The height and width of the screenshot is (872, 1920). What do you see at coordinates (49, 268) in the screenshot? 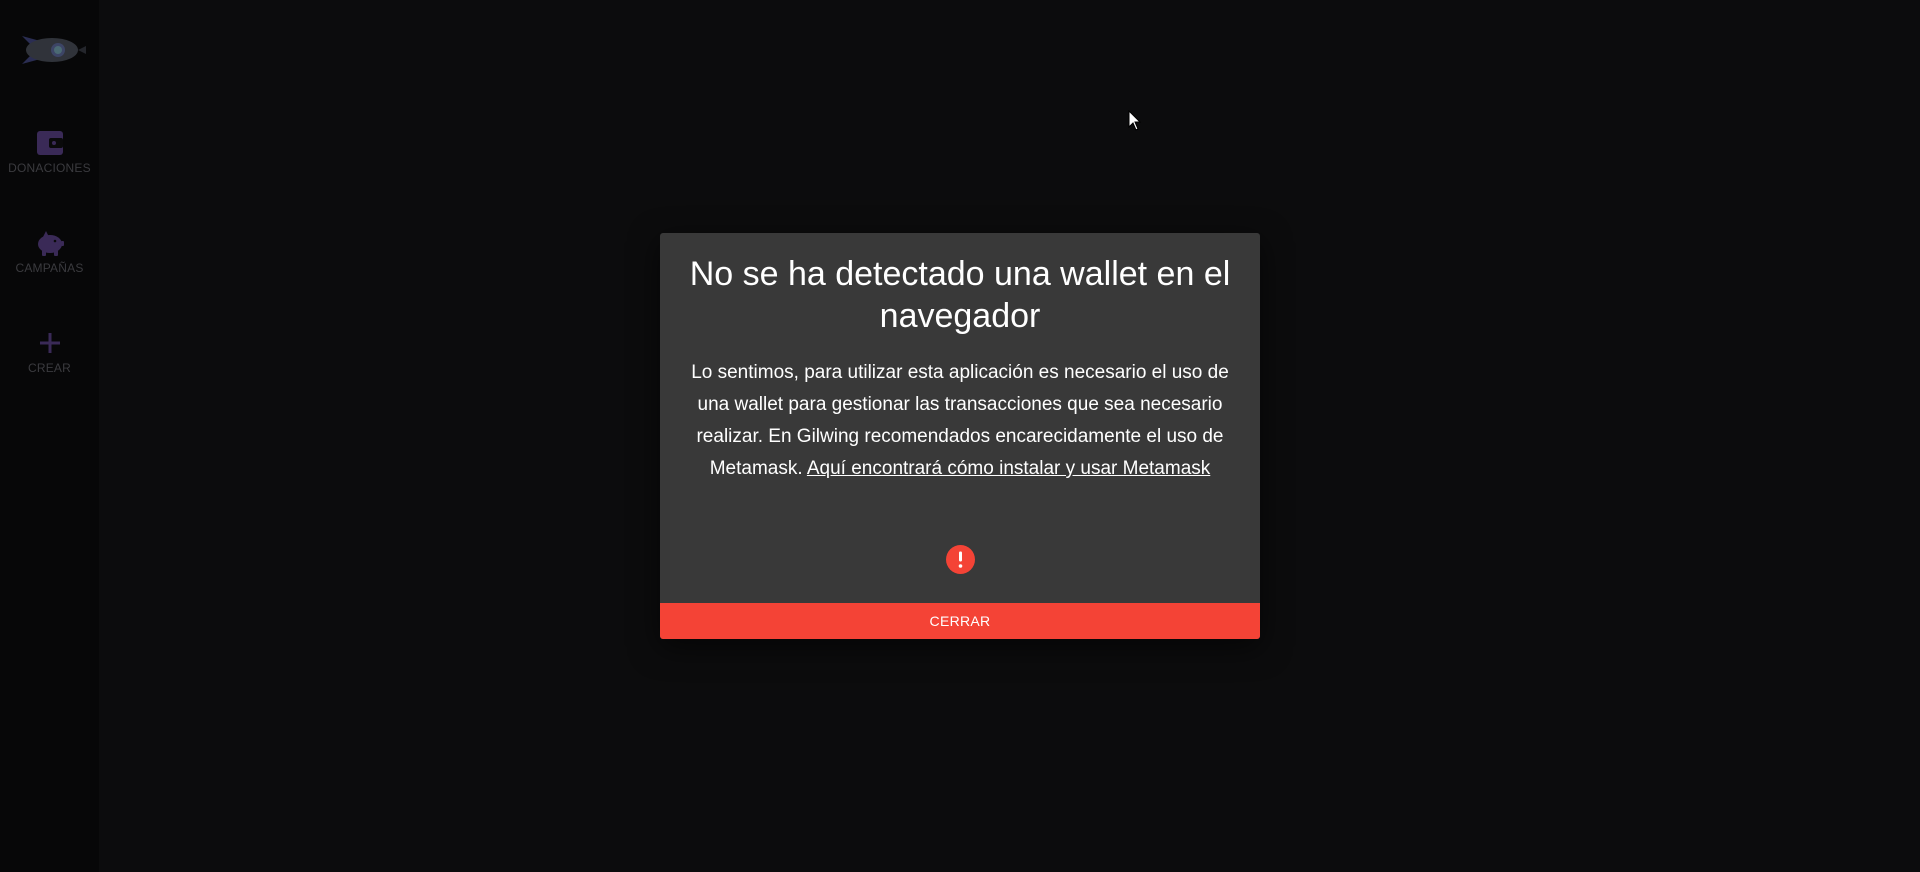
I see `sidebar-item-label: CAMPAÑAS` at bounding box center [49, 268].